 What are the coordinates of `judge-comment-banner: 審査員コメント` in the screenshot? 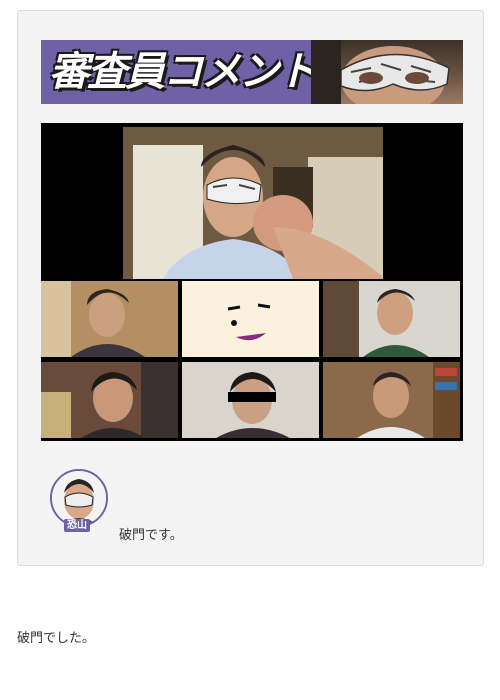 It's located at (252, 72).